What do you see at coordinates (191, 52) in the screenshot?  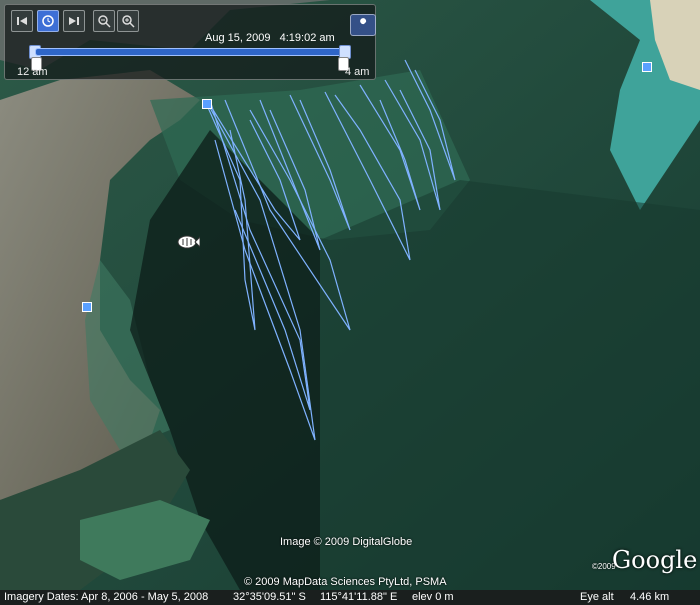 I see `time-slider-track` at bounding box center [191, 52].